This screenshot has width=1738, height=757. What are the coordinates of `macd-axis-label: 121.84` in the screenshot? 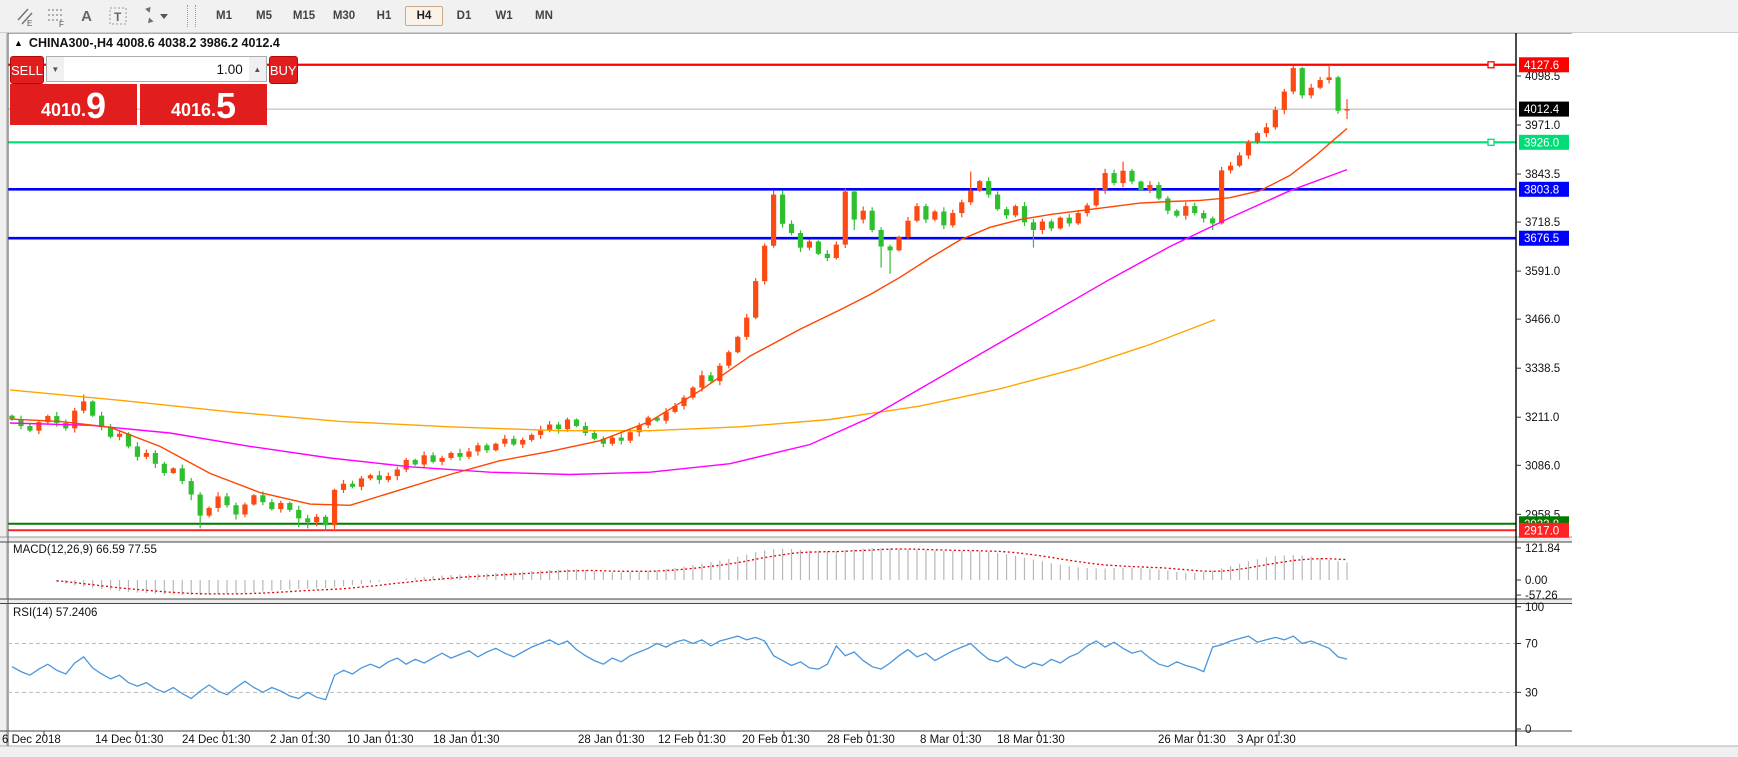 It's located at (1543, 549).